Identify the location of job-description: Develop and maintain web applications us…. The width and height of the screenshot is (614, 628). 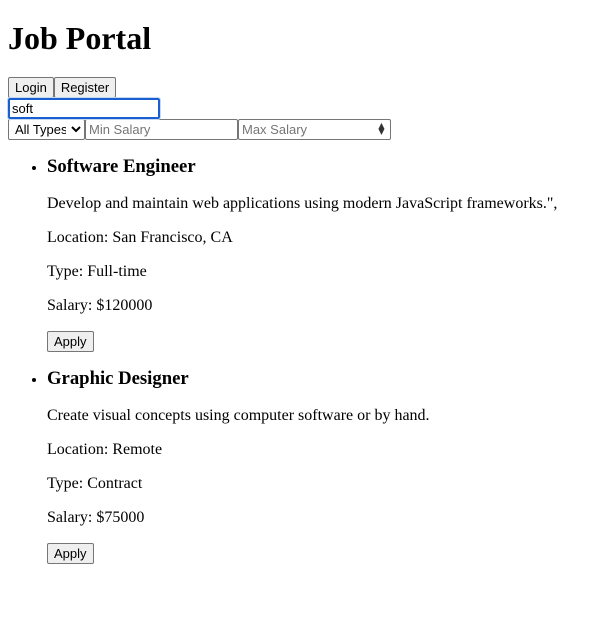
(302, 203).